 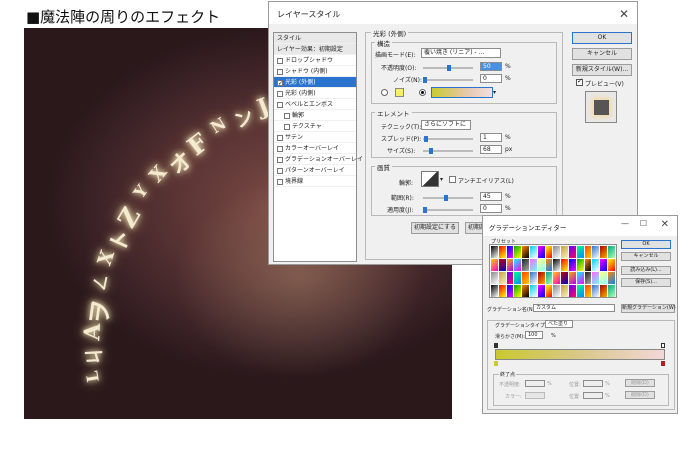 What do you see at coordinates (535, 383) in the screenshot?
I see `stop-opacity-input` at bounding box center [535, 383].